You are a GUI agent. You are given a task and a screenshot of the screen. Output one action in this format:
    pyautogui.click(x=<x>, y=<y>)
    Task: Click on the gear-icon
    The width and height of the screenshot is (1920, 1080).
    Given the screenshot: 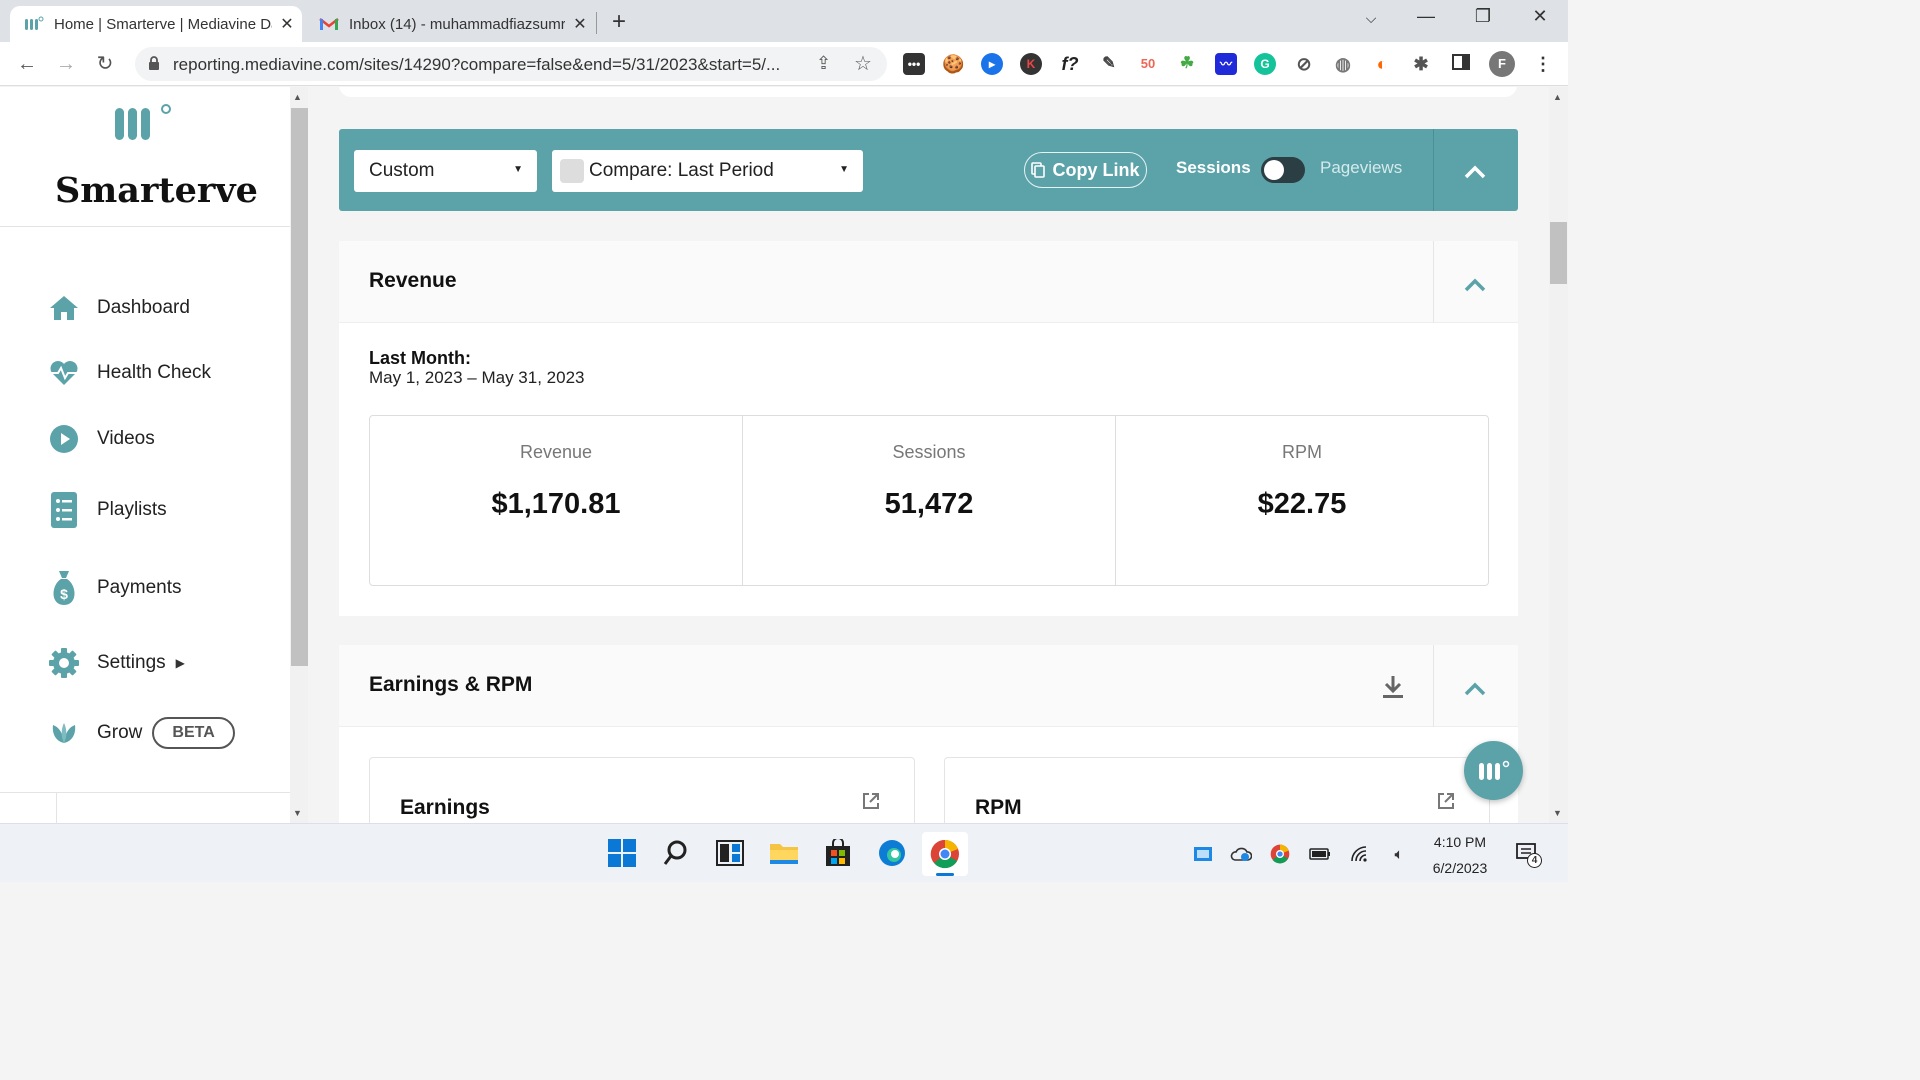 What is the action you would take?
    pyautogui.click(x=64, y=663)
    